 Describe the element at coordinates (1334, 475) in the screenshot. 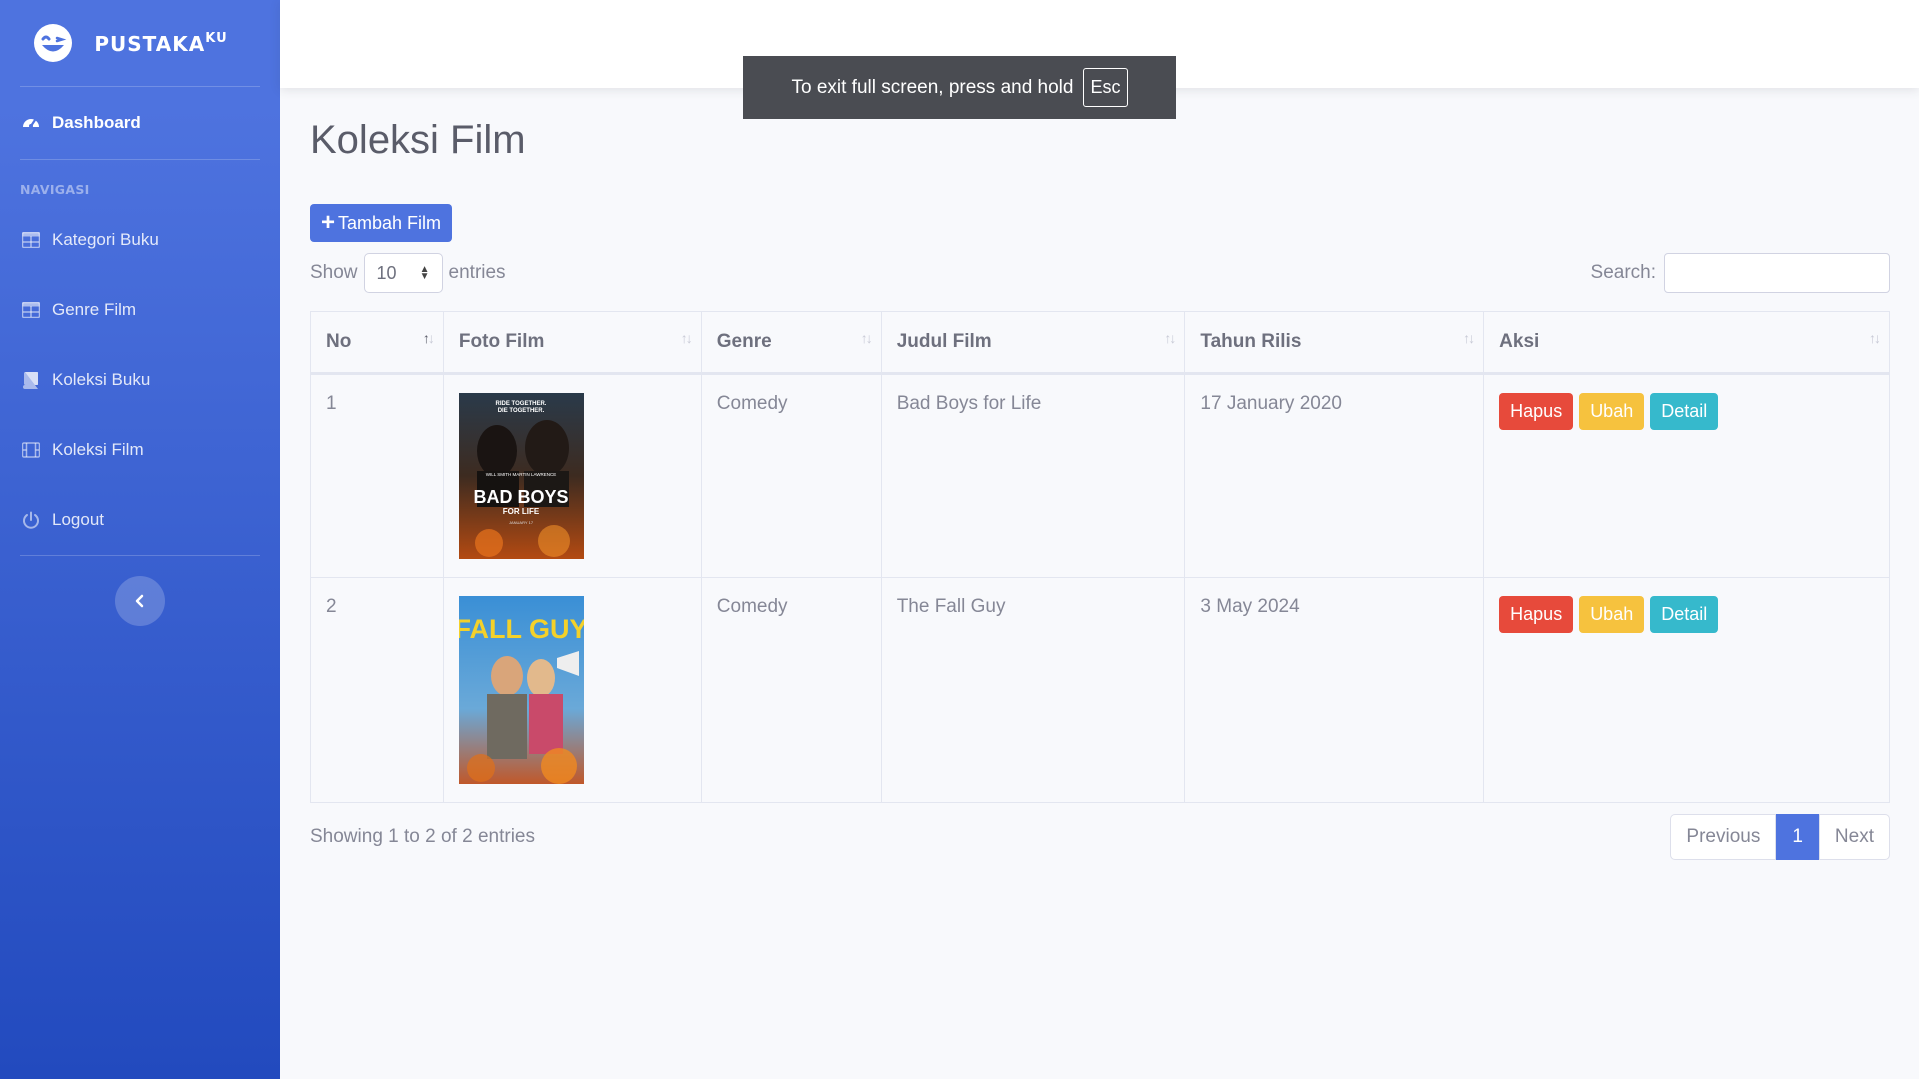

I see `cell-release: 17 January 2020` at that location.